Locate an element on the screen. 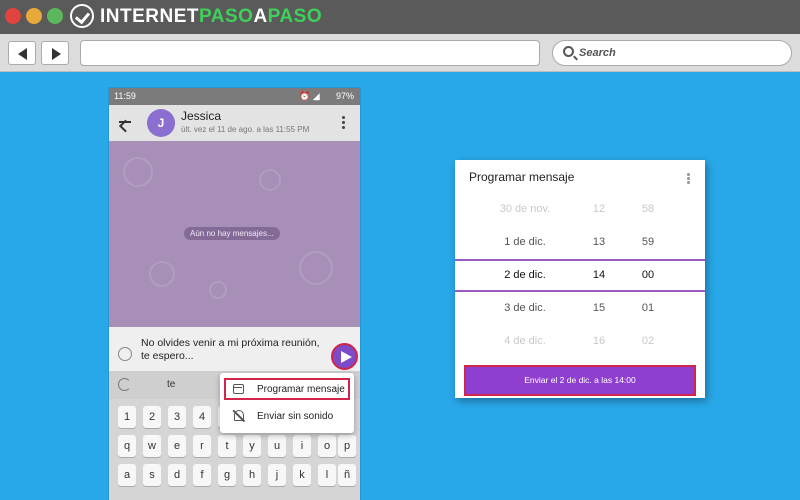 The height and width of the screenshot is (500, 800). key: p is located at coordinates (347, 446).